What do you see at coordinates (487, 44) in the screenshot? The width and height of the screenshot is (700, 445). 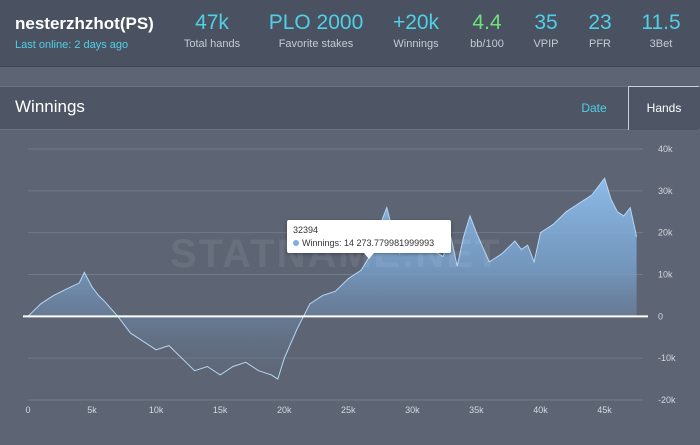 I see `stat-label: bb/100` at bounding box center [487, 44].